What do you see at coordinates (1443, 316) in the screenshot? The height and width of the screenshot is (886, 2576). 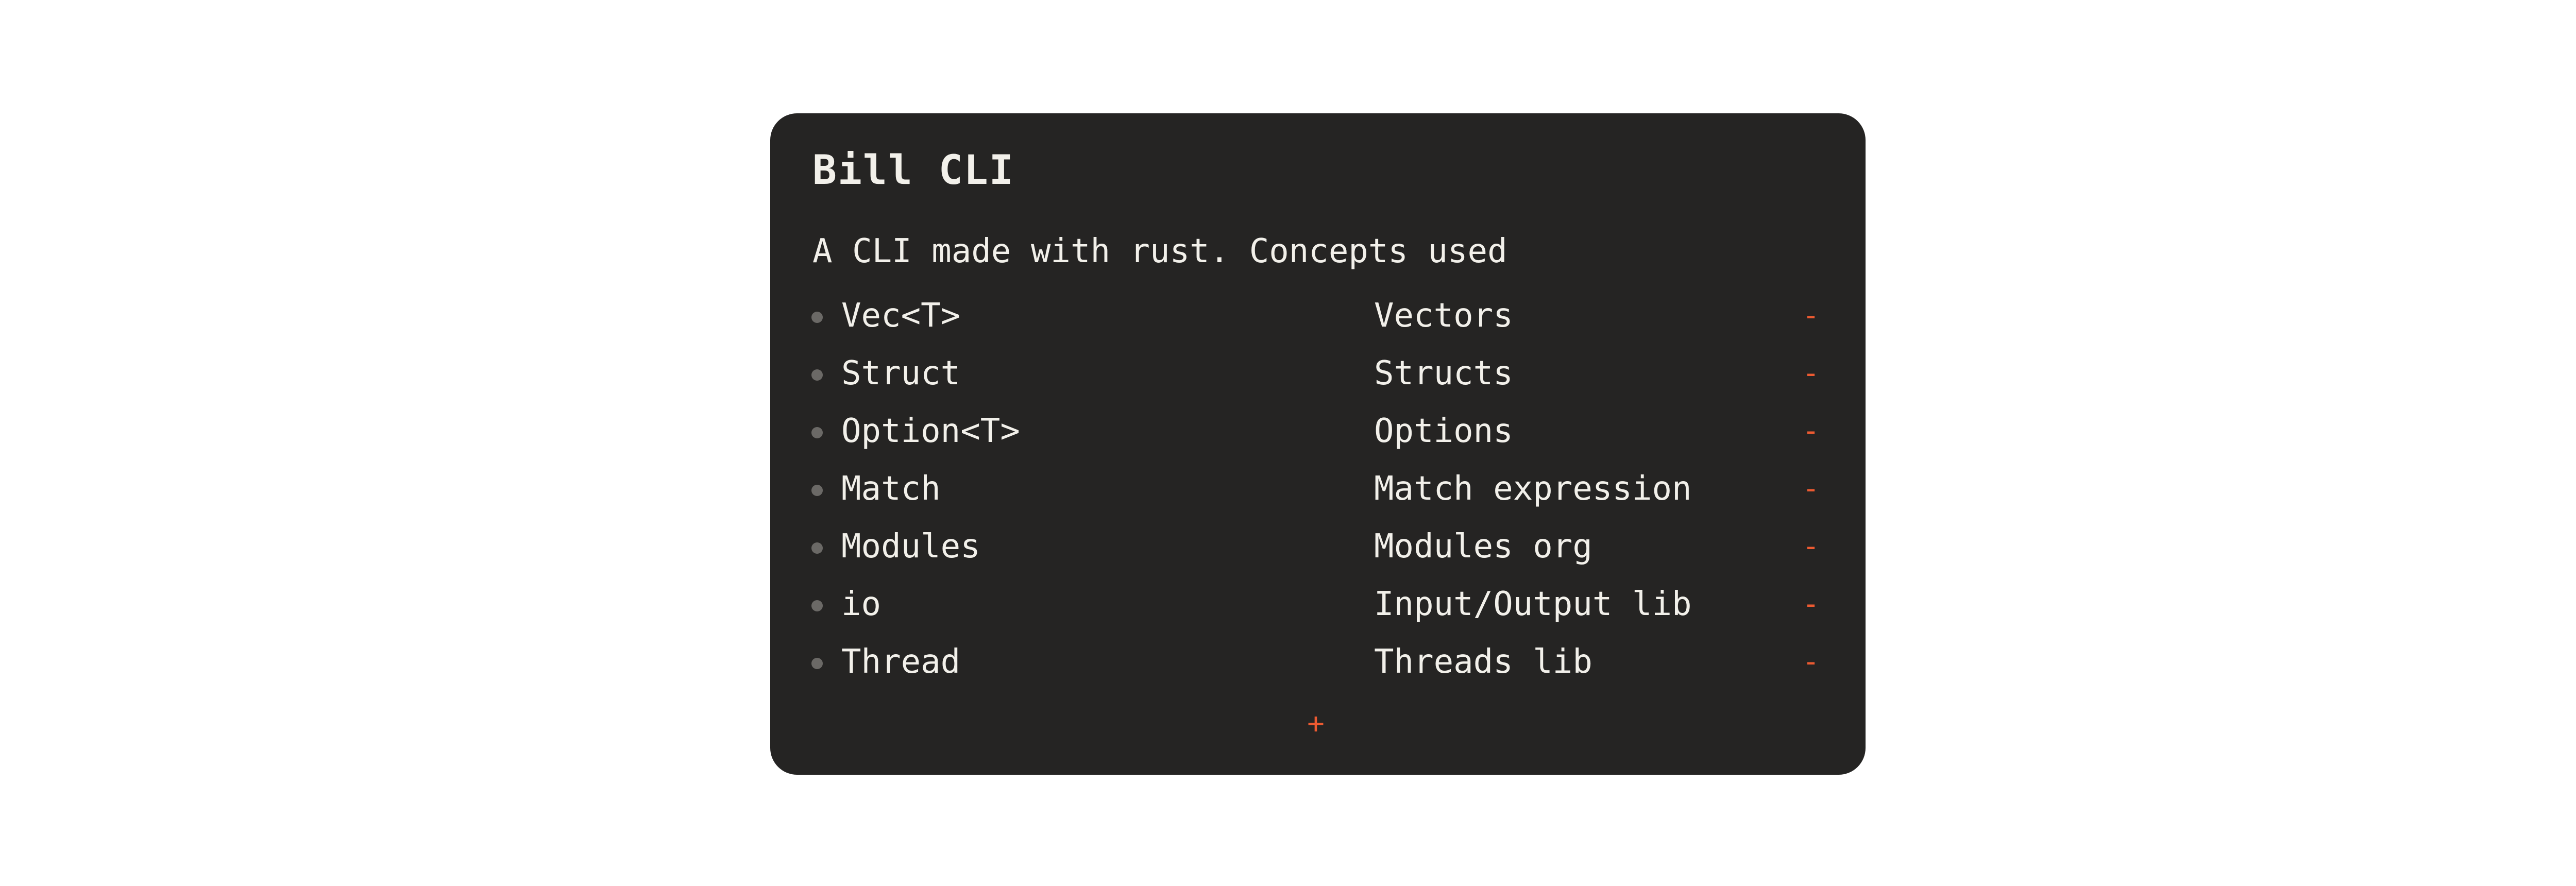 I see `concept-description: Vectors` at bounding box center [1443, 316].